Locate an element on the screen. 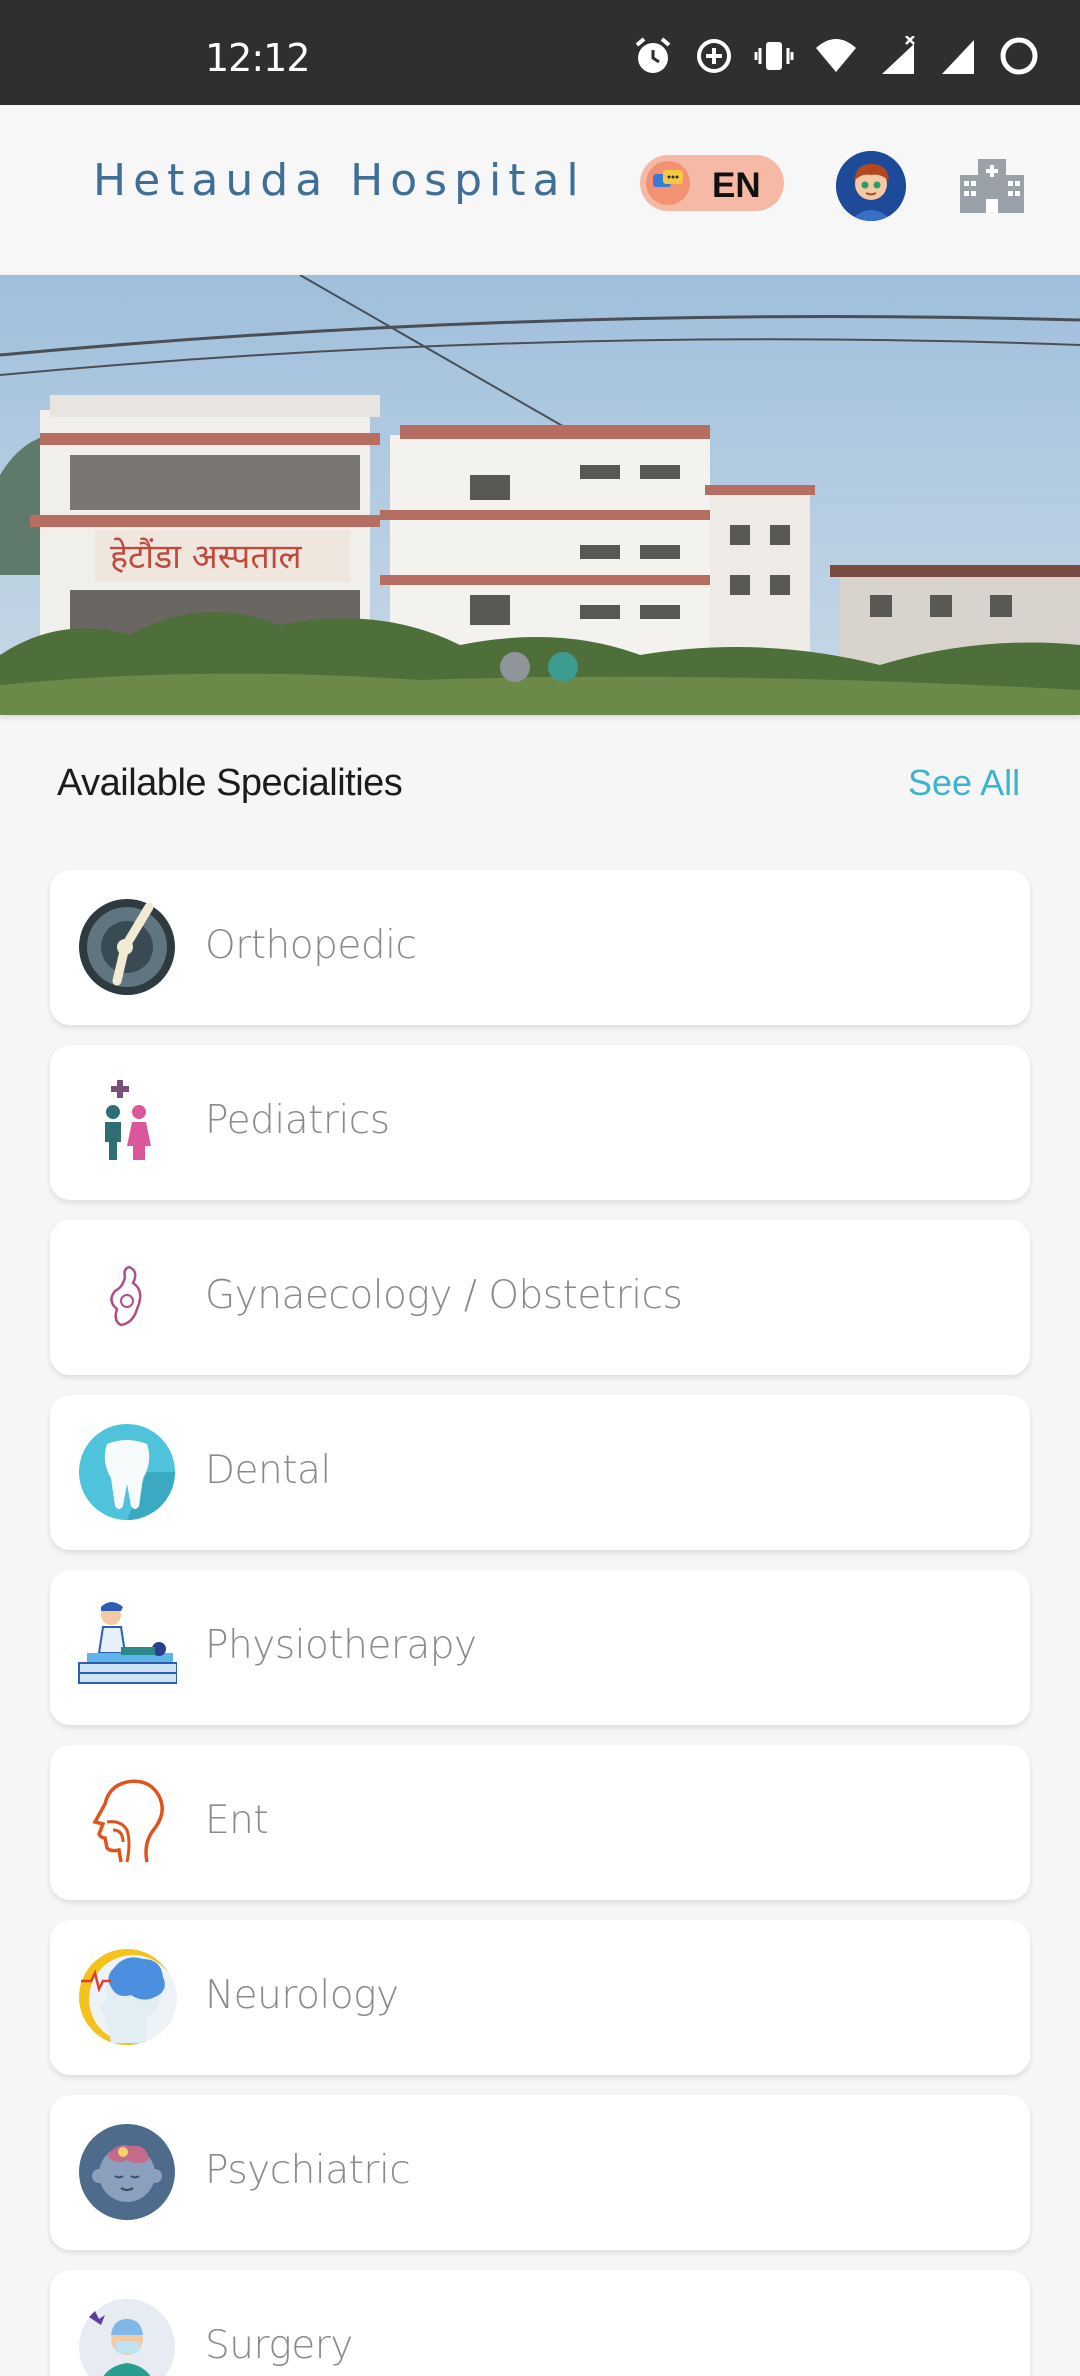  carousel-dots is located at coordinates (539, 667).